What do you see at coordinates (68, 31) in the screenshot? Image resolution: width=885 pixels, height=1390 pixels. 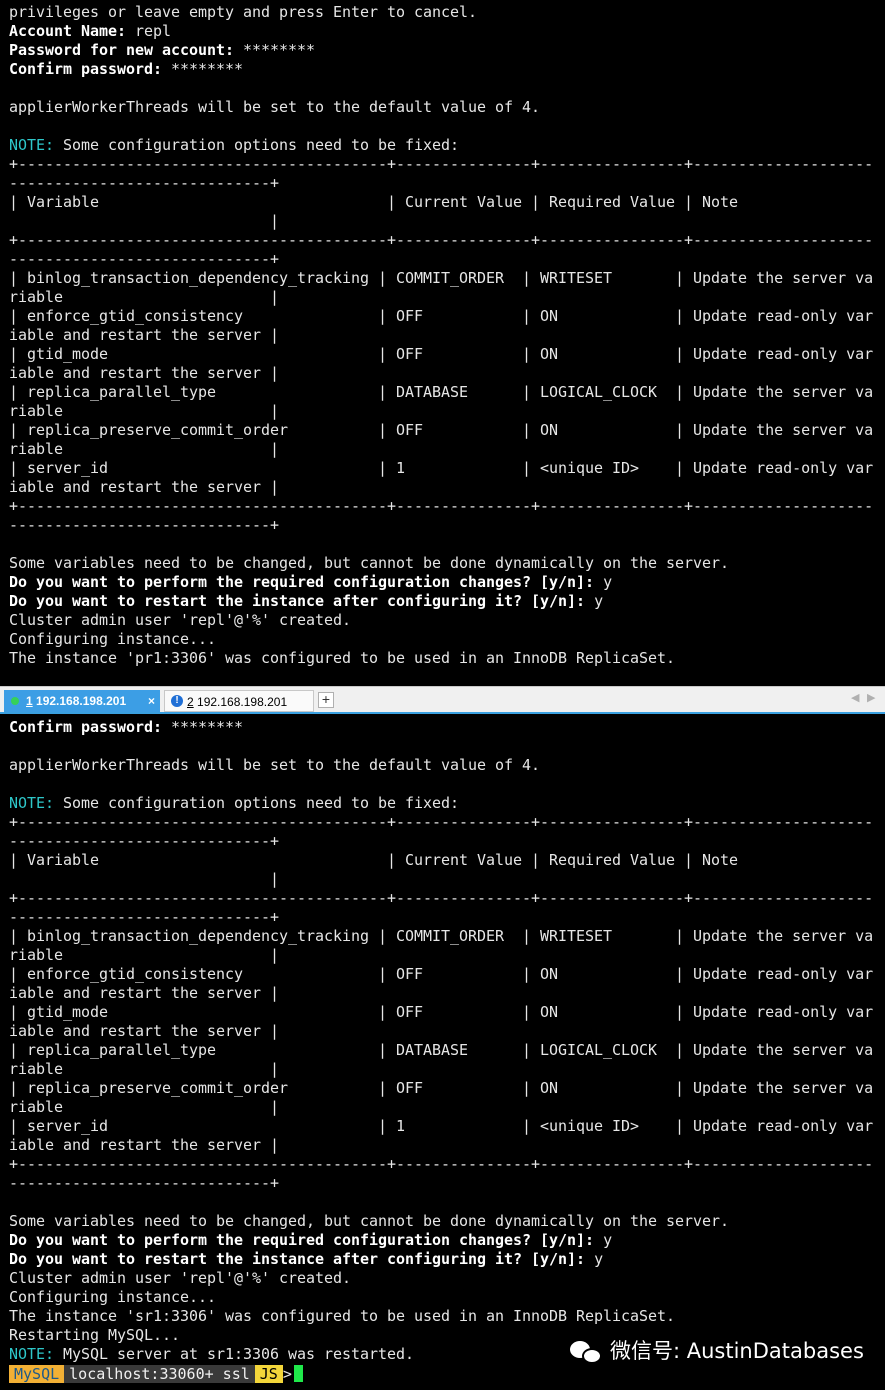 I see `prompt-label: Account Name:` at bounding box center [68, 31].